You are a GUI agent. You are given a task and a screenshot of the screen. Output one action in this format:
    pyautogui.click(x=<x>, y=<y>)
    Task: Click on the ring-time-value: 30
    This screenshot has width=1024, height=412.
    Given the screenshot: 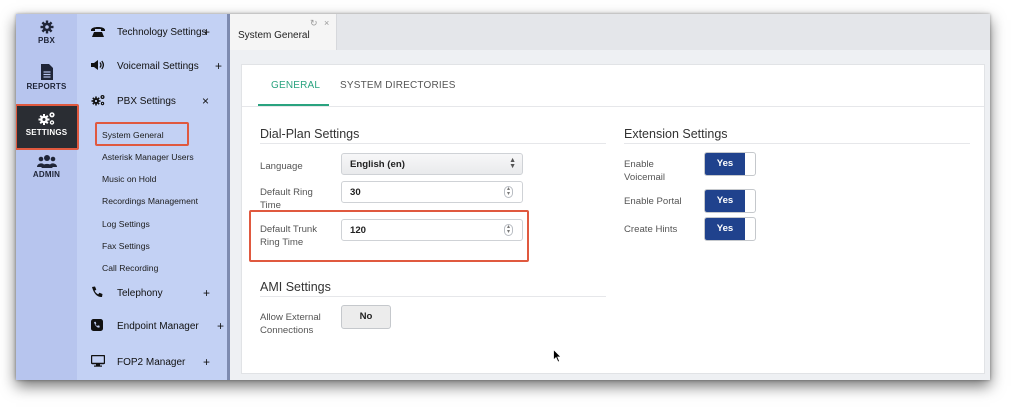 What is the action you would take?
    pyautogui.click(x=355, y=192)
    